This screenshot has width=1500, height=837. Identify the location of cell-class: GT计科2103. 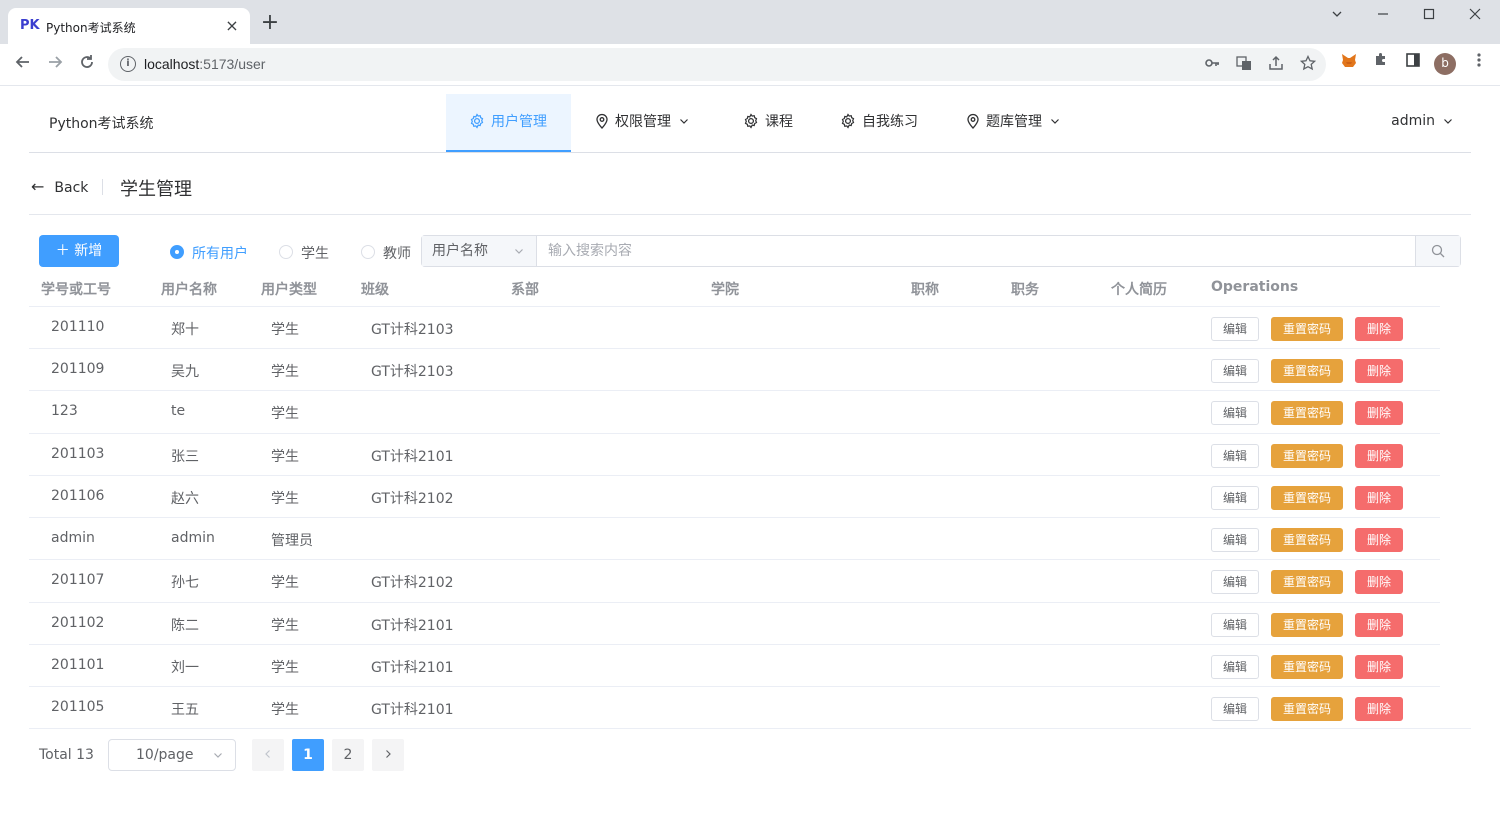
(412, 372).